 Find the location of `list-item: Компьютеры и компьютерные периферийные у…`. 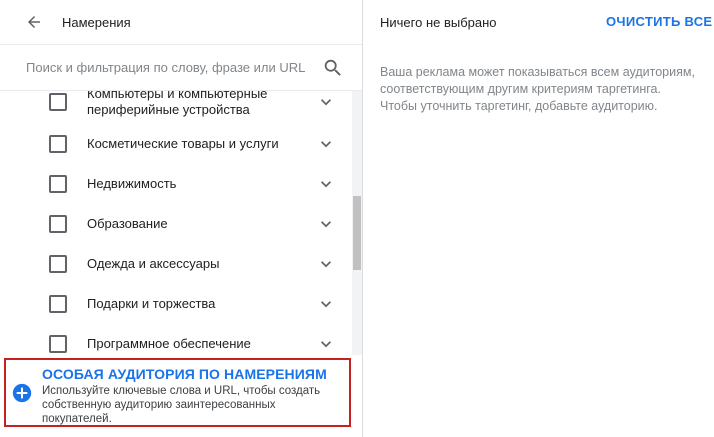

list-item: Компьютеры и компьютерные периферийные у… is located at coordinates (176, 107).